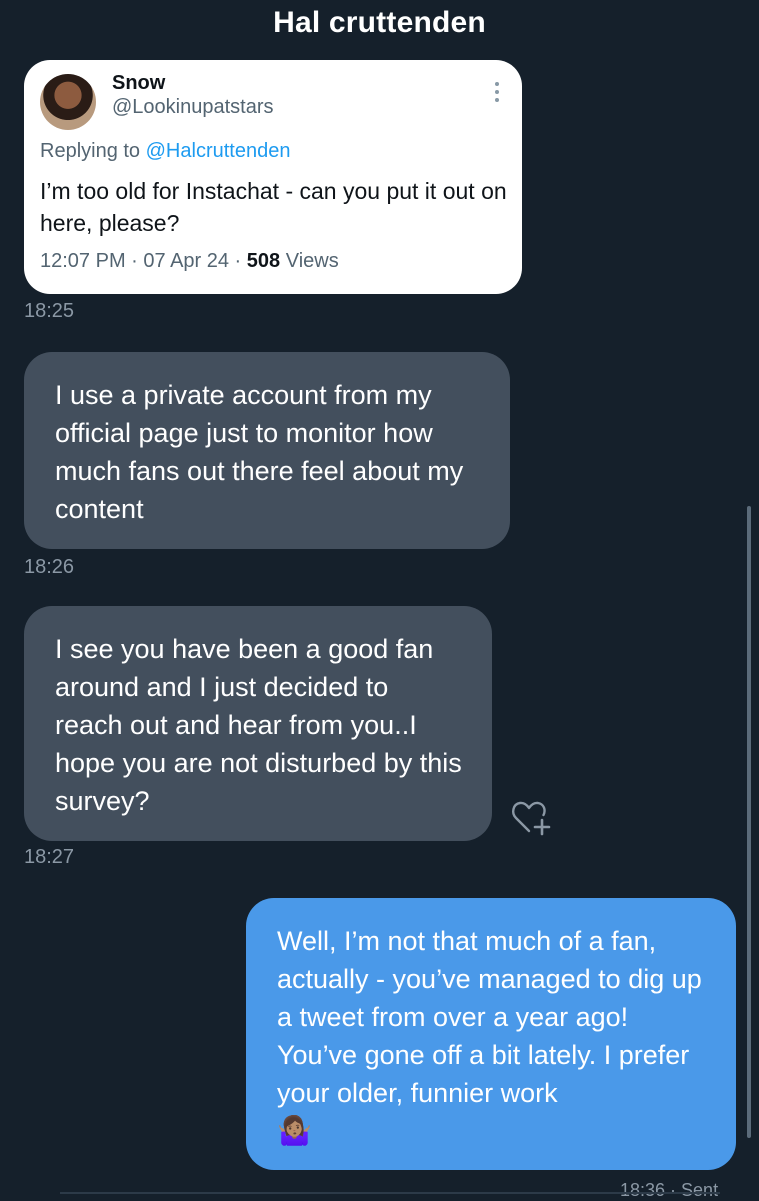 This screenshot has width=759, height=1201. I want to click on divider, so click(390, 1193).